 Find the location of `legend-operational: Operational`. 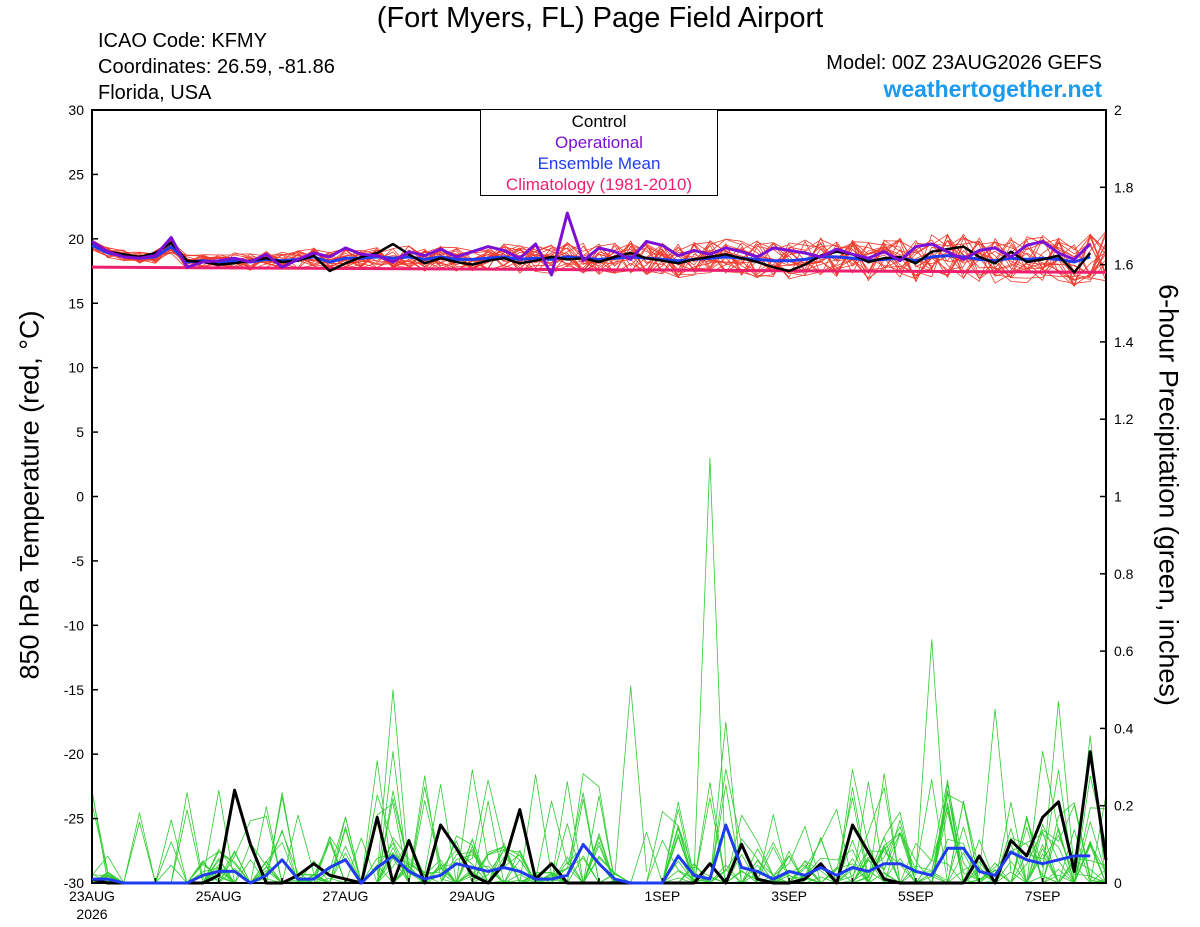

legend-operational: Operational is located at coordinates (599, 142).